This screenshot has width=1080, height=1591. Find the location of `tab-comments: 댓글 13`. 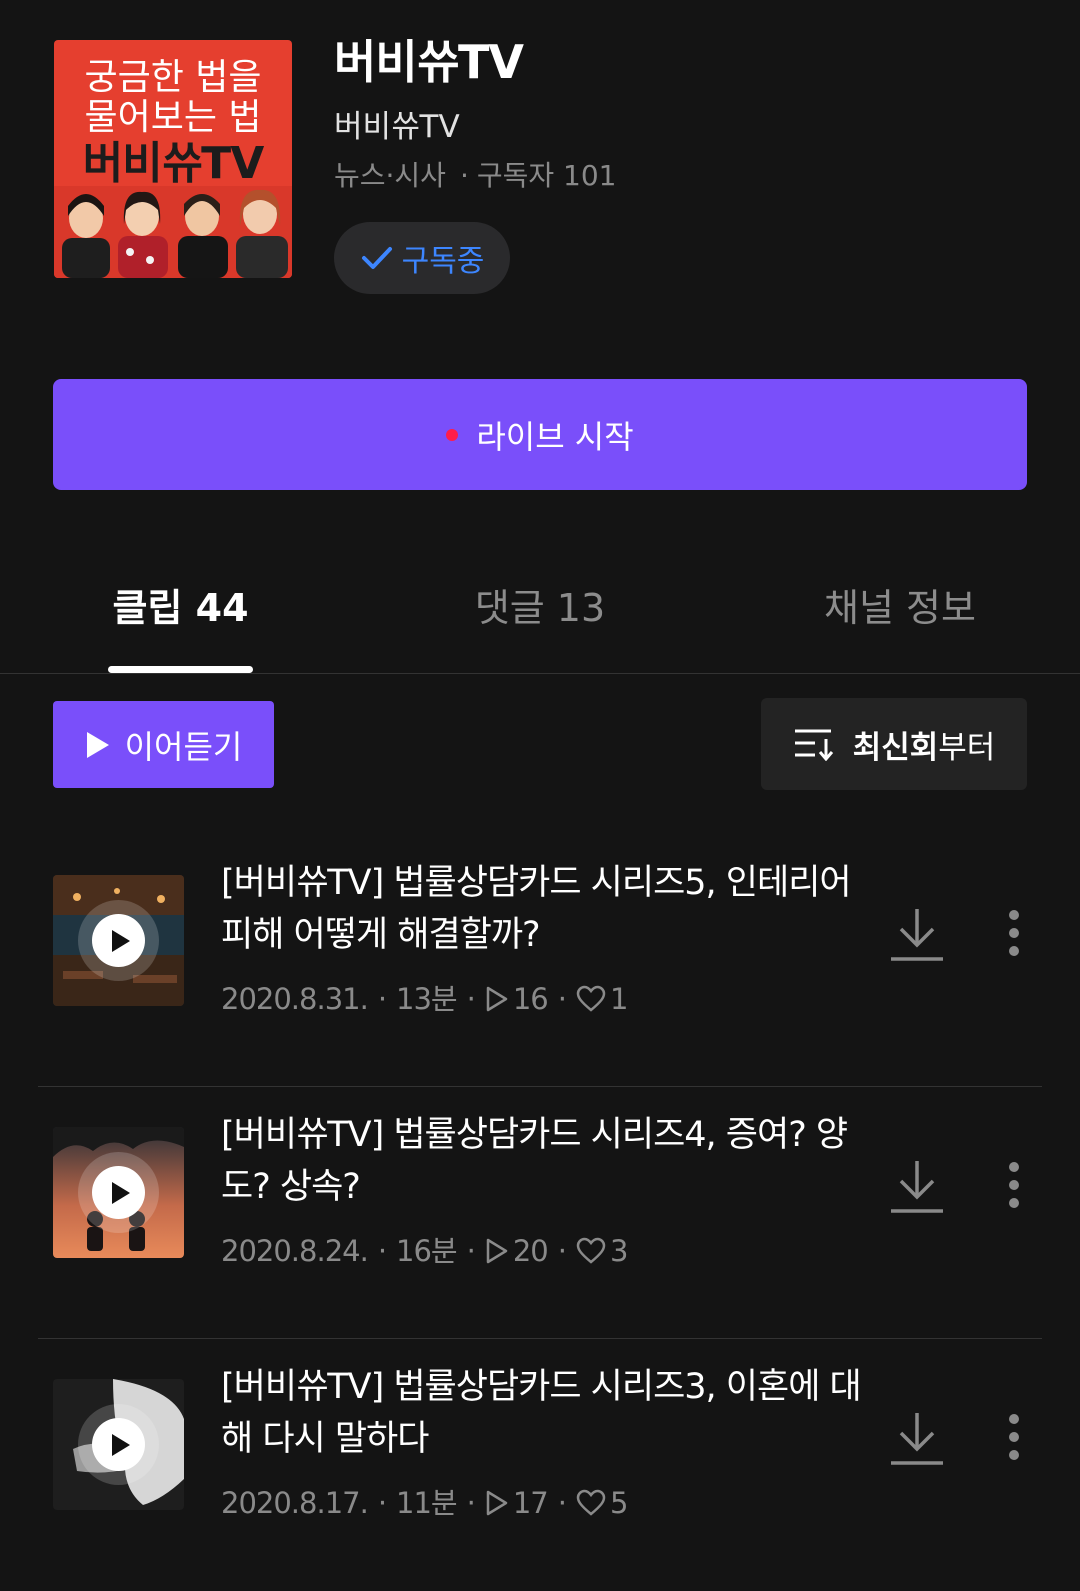

tab-comments: 댓글 13 is located at coordinates (540, 608).